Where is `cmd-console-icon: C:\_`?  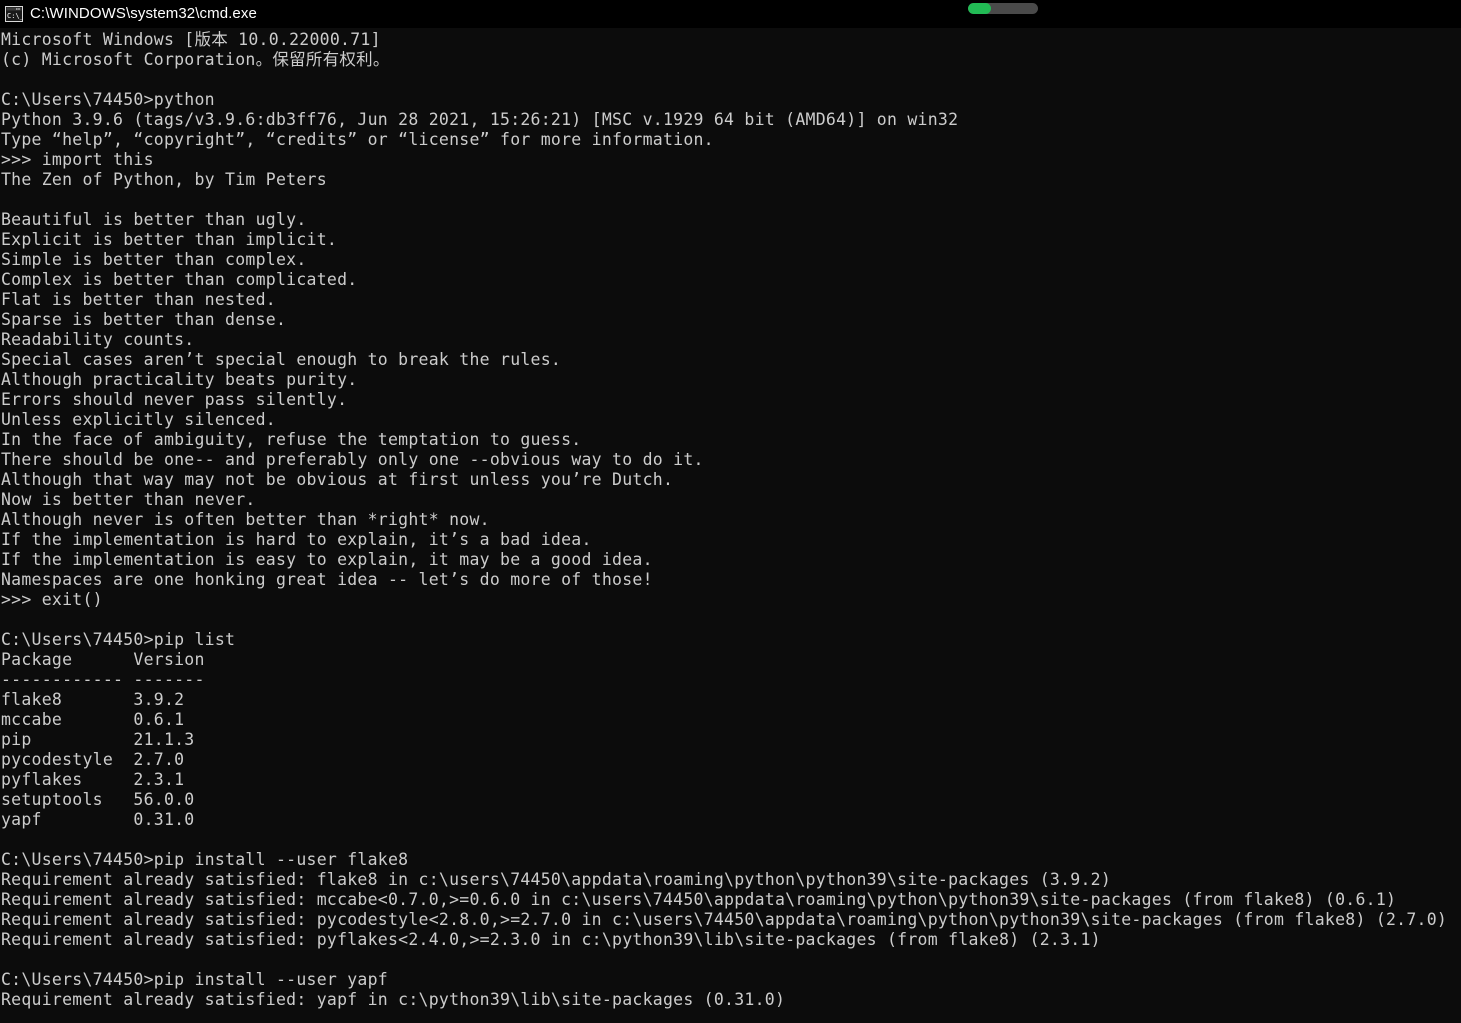 cmd-console-icon: C:\_ is located at coordinates (14, 14).